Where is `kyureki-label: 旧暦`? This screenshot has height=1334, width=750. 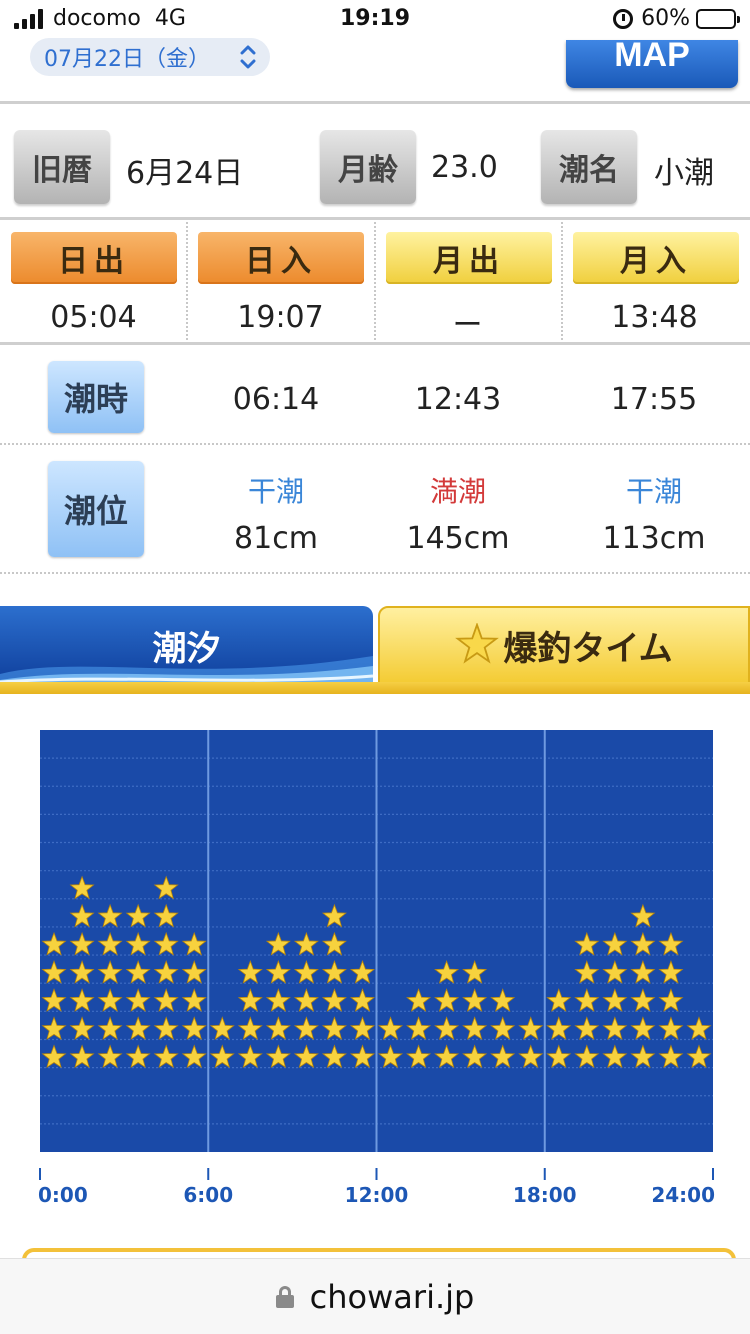
kyureki-label: 旧暦 is located at coordinates (62, 167).